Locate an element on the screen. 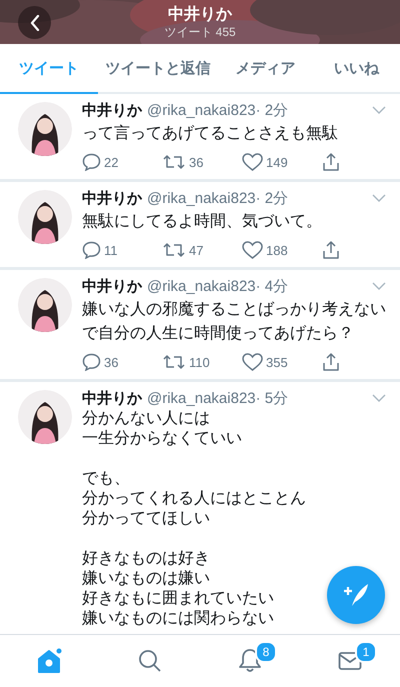 The height and width of the screenshot is (687, 400). back-icon is located at coordinates (35, 22).